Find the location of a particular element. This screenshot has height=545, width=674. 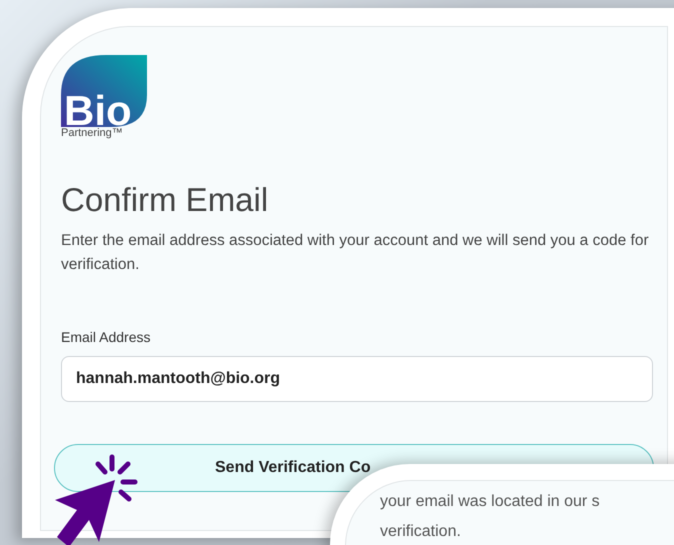

email-input-field: hannah.mantooth@bio.org is located at coordinates (357, 379).